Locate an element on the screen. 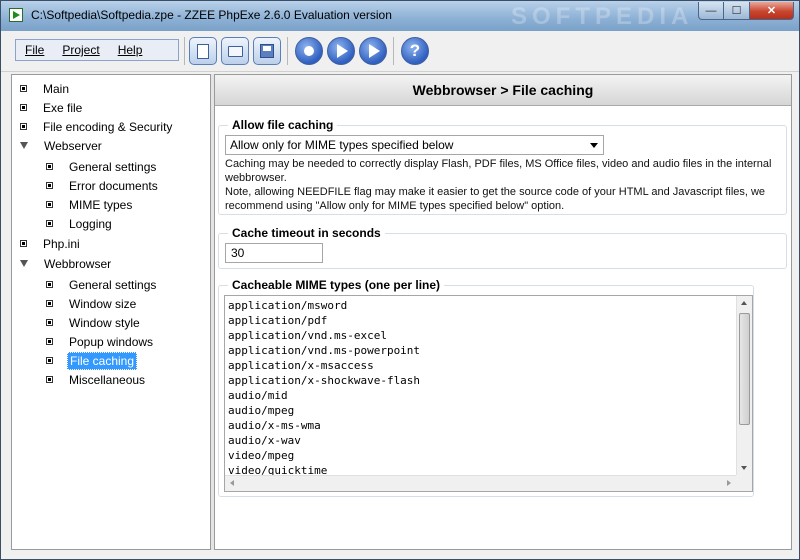  tree-item-main: Main is located at coordinates (45, 88).